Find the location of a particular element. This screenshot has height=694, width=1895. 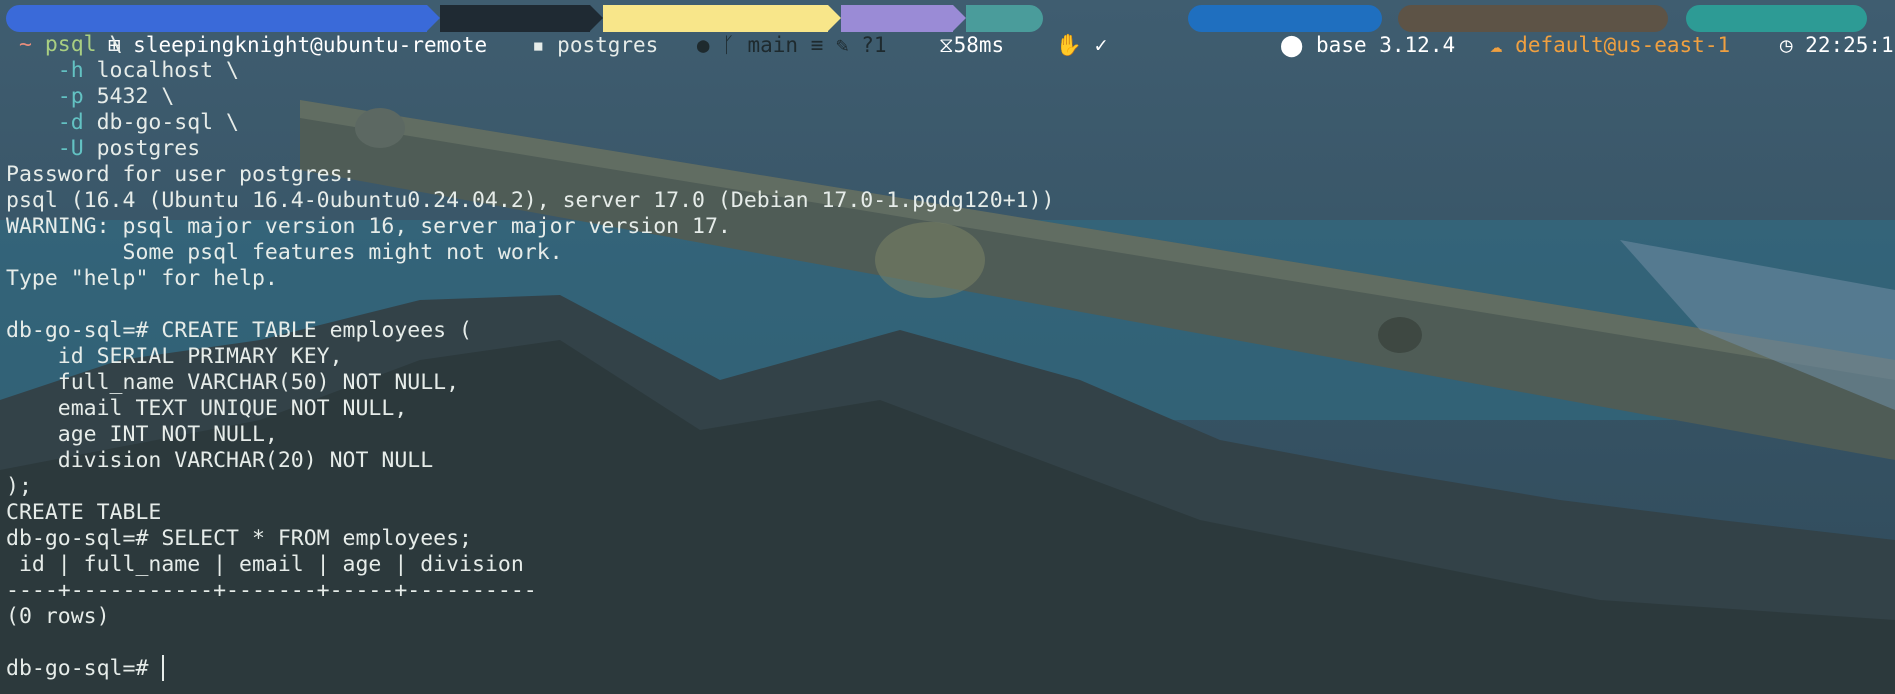

terminal-line: division VARCHAR(20) NOT NULL is located at coordinates (219, 461).